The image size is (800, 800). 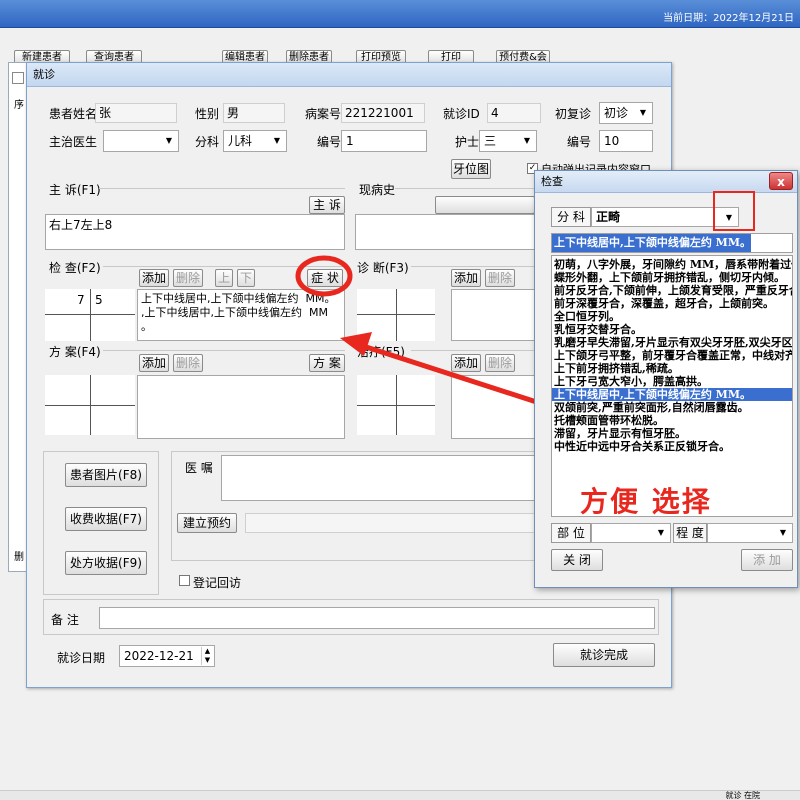 What do you see at coordinates (672, 394) in the screenshot?
I see `phrase-list-item: 上下中线居中,上下颌中线偏左约 MM。` at bounding box center [672, 394].